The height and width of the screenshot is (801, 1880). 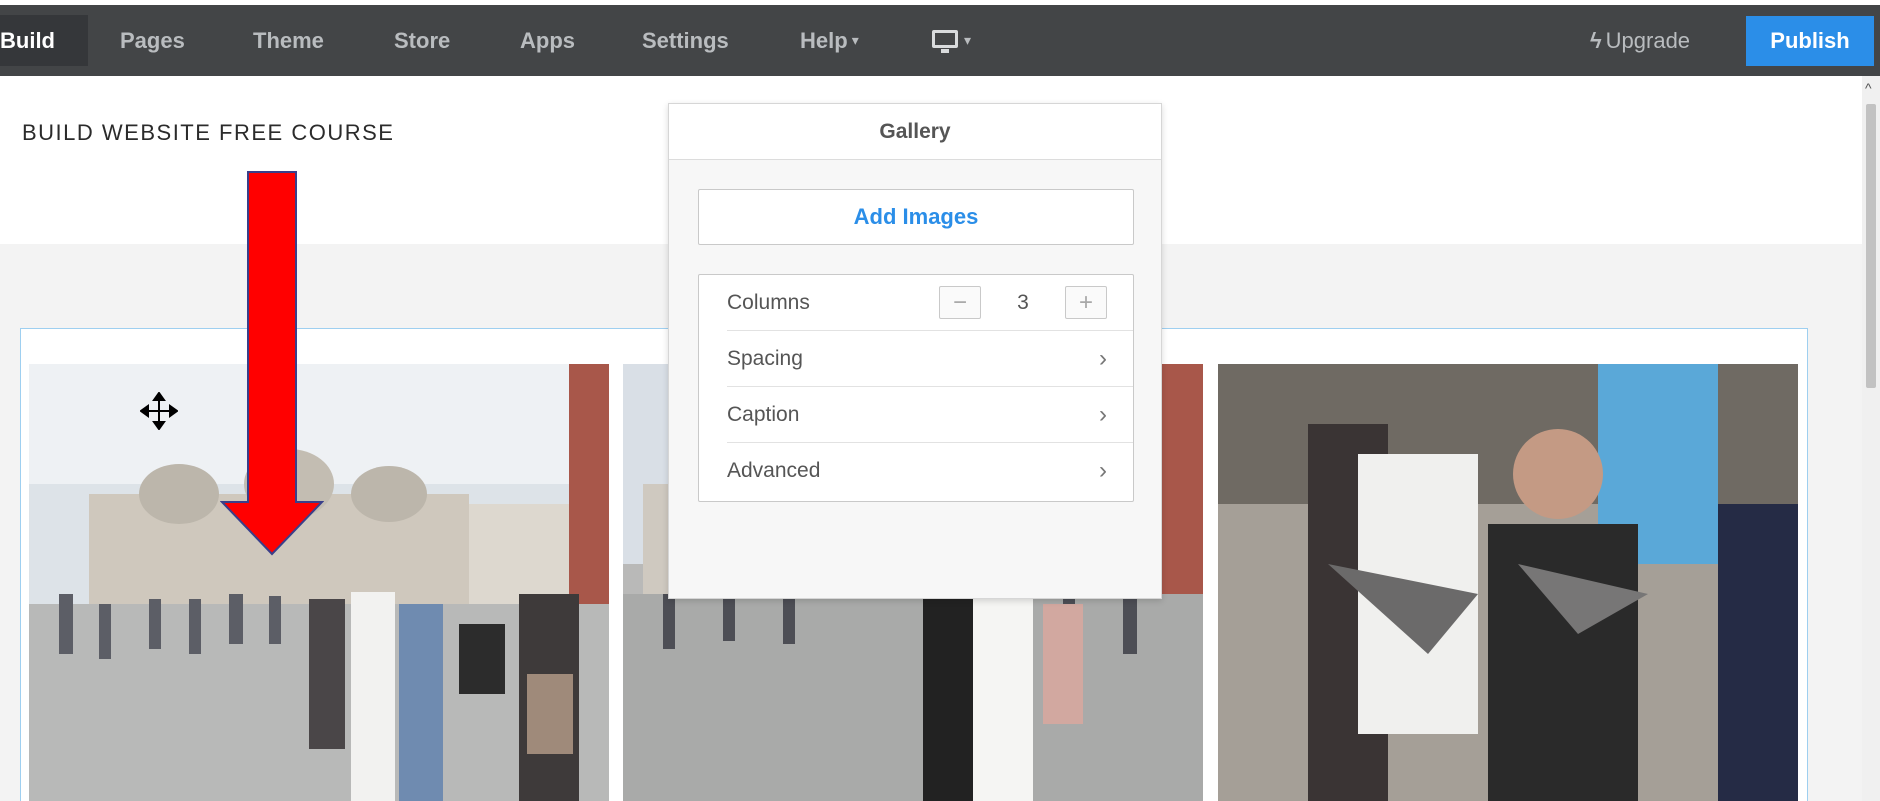 What do you see at coordinates (960, 302) in the screenshot?
I see `decrement-button: −` at bounding box center [960, 302].